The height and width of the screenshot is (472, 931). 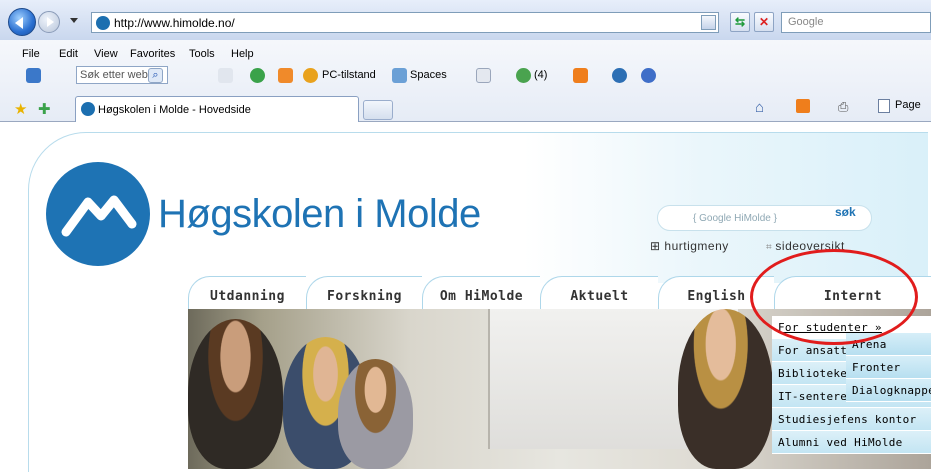 What do you see at coordinates (428, 75) in the screenshot?
I see `spaces-label: Spaces` at bounding box center [428, 75].